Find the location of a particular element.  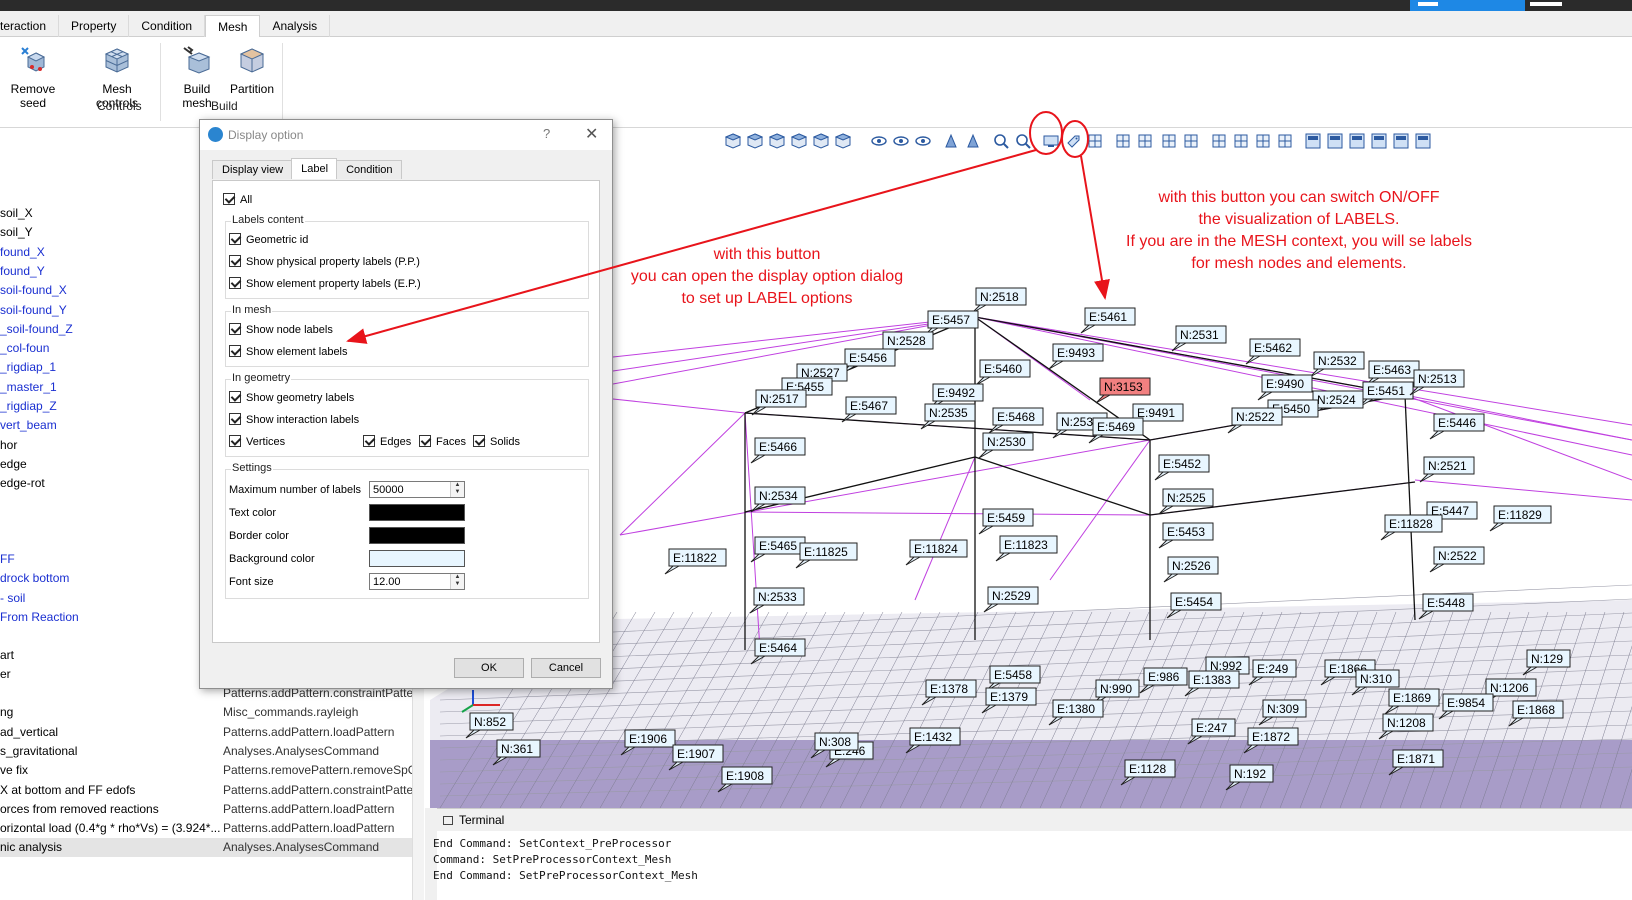

element-property-checkbox: Show element property labels (E.P.) is located at coordinates (325, 283).